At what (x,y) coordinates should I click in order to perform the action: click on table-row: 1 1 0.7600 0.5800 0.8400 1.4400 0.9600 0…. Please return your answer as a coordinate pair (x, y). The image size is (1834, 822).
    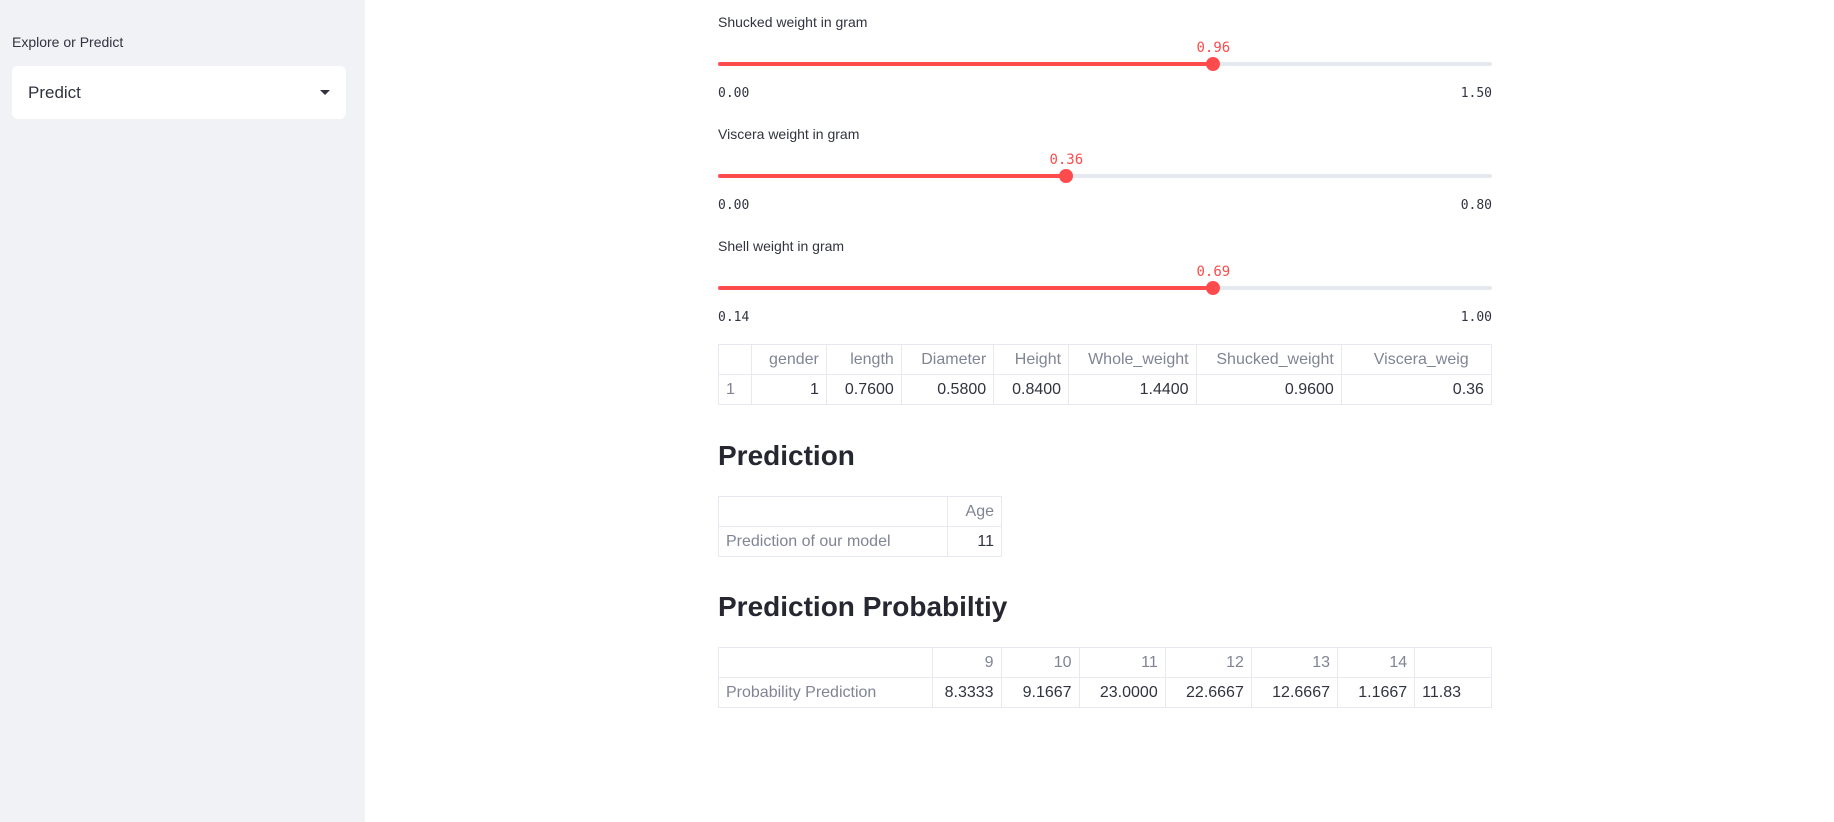
    Looking at the image, I should click on (1105, 389).